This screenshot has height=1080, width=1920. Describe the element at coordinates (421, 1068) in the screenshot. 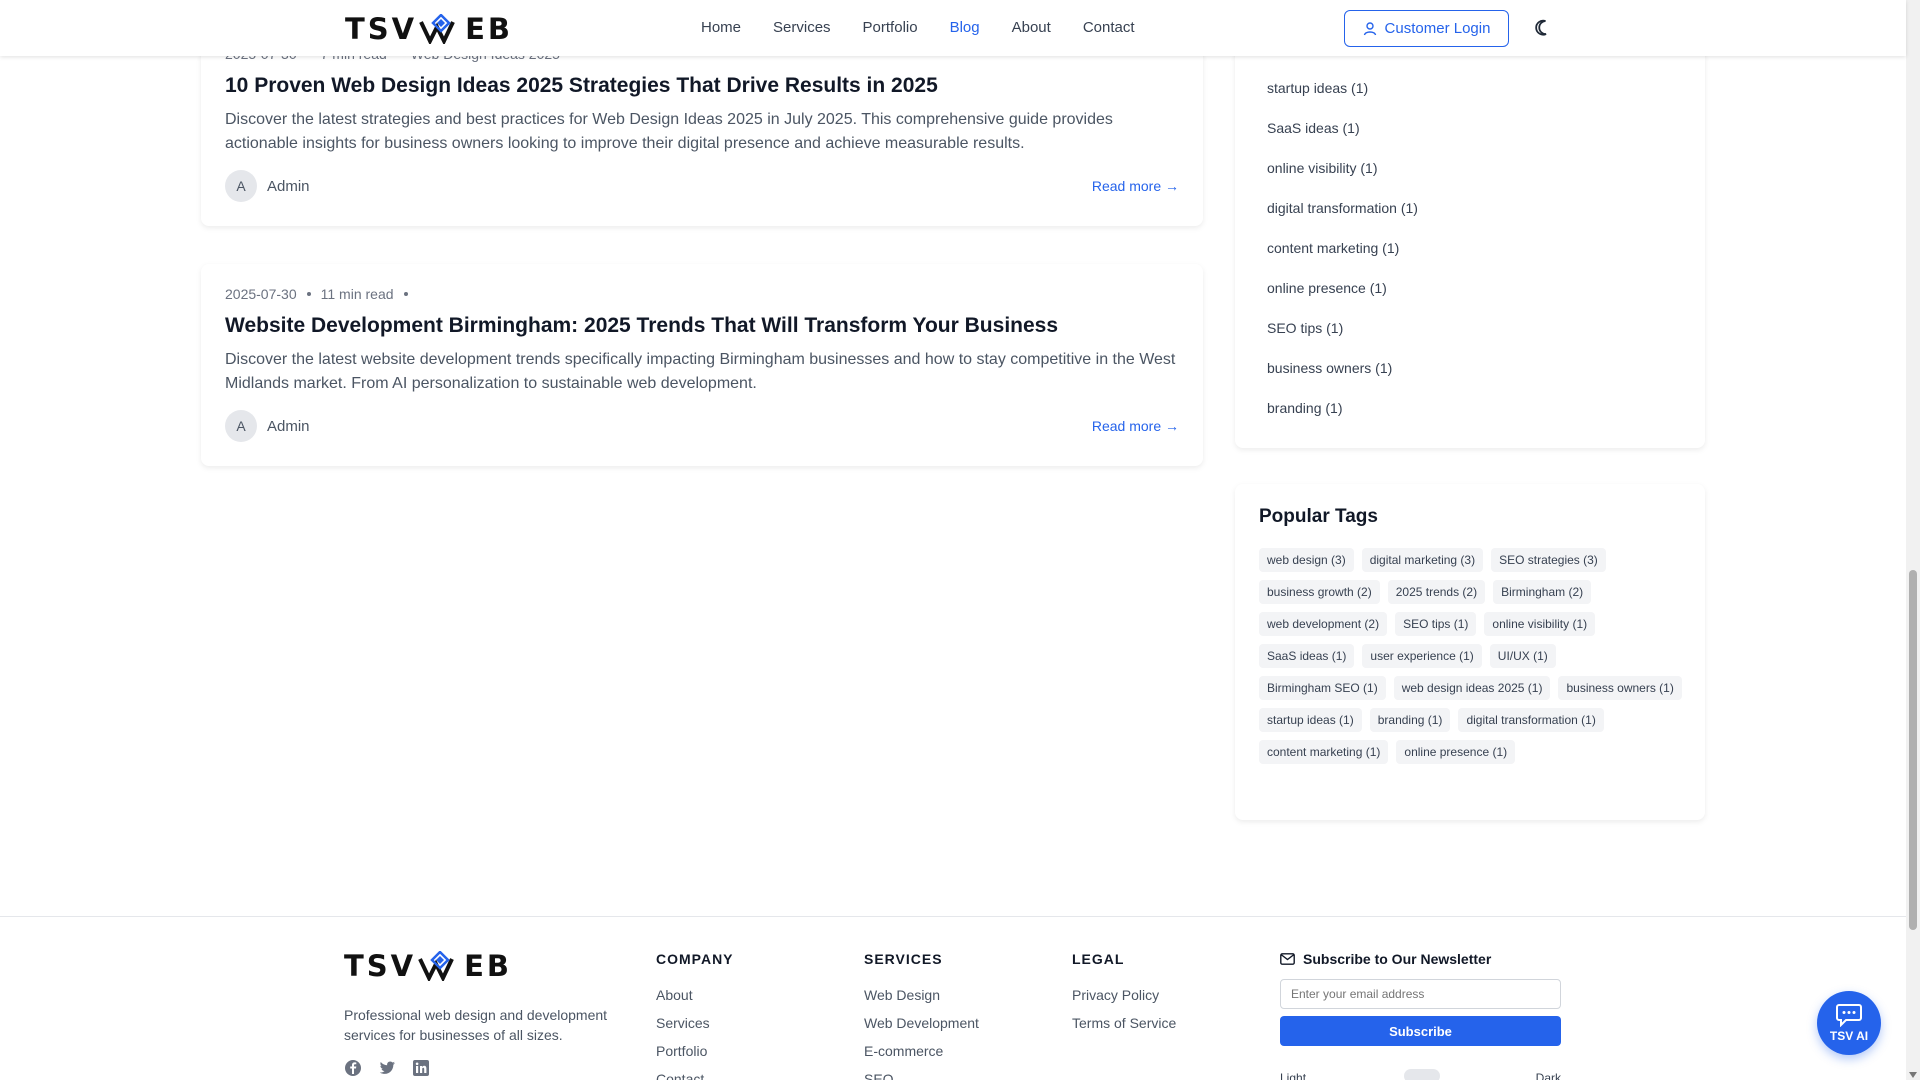

I see `linkedin-icon` at that location.